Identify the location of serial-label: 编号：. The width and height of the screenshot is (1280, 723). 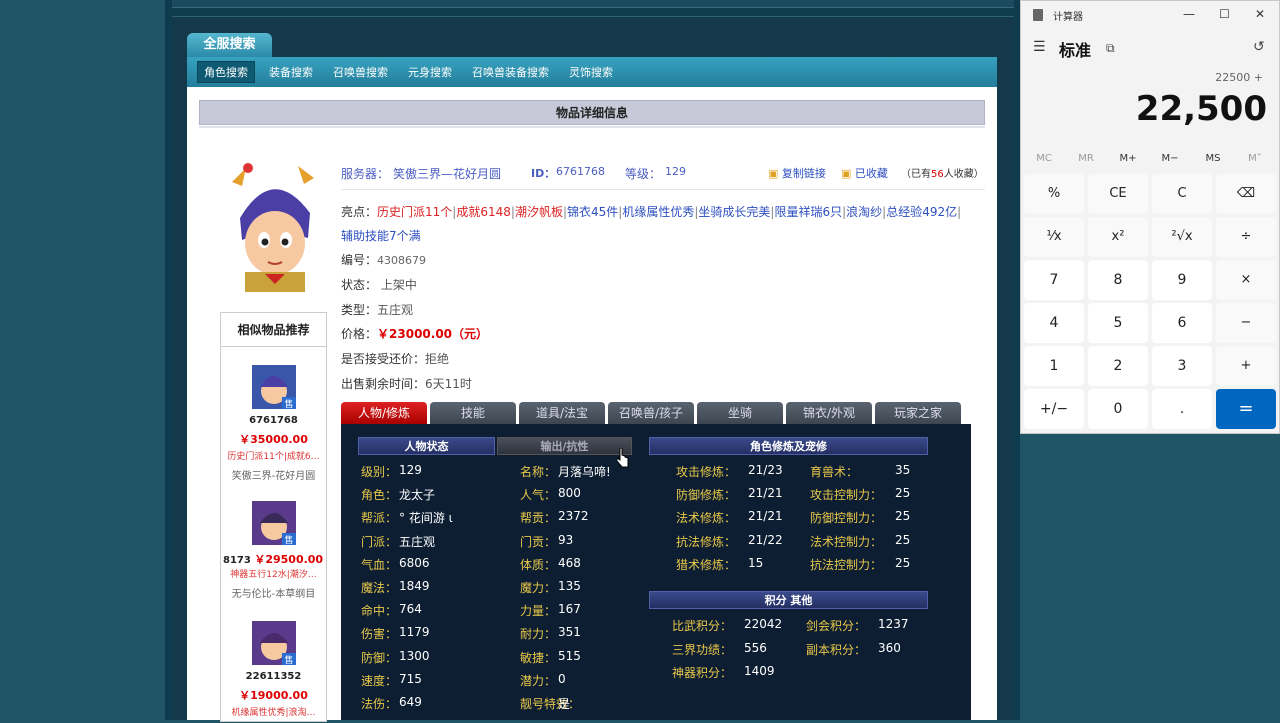
(359, 260).